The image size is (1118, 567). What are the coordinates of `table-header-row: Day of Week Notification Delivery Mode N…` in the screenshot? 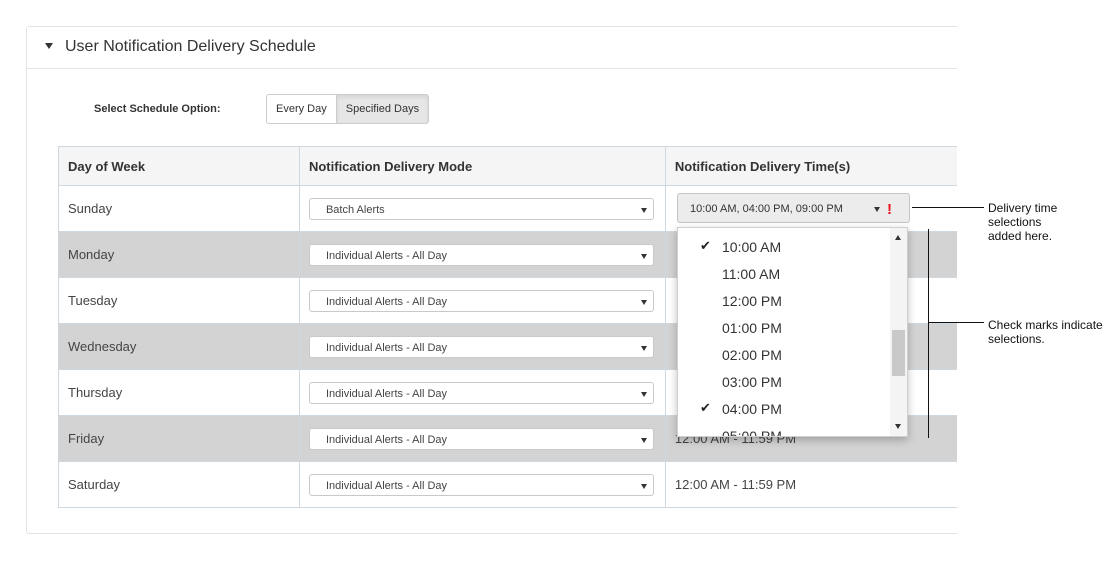 It's located at (513, 166).